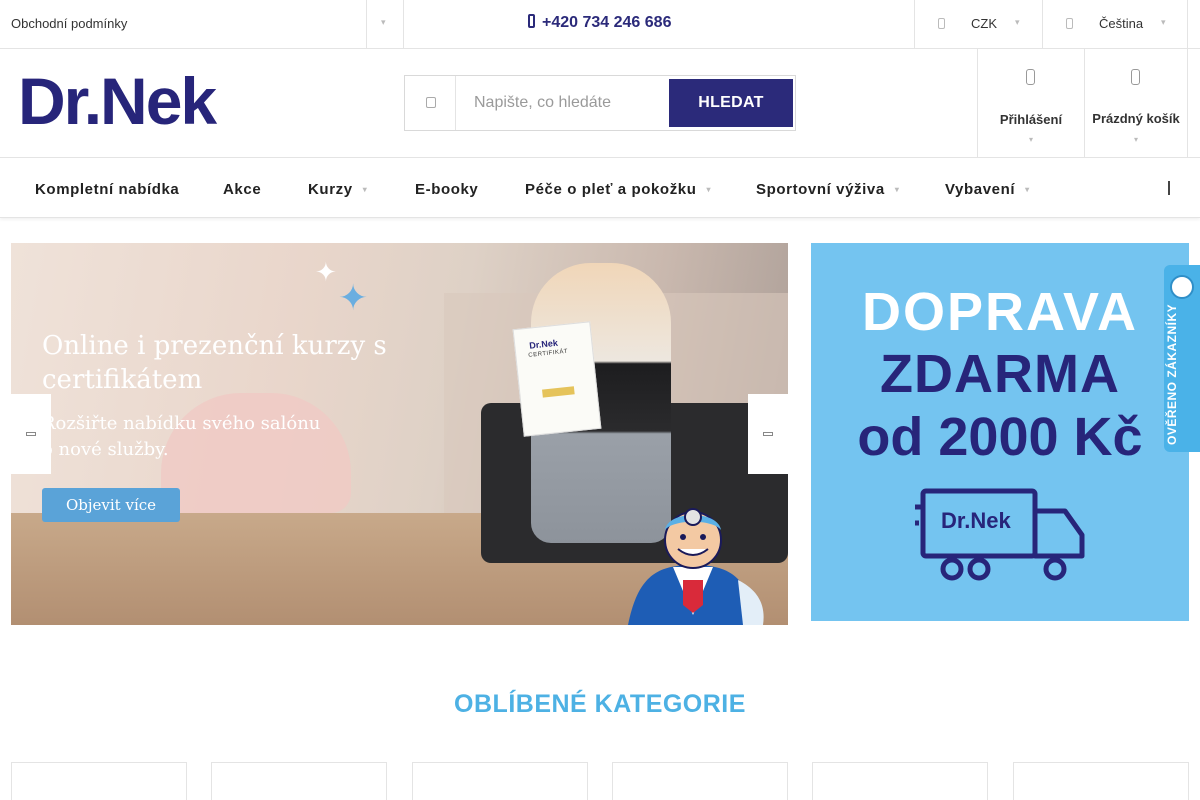 This screenshot has height=800, width=1200. I want to click on search-box: HLEDAT, so click(600, 103).